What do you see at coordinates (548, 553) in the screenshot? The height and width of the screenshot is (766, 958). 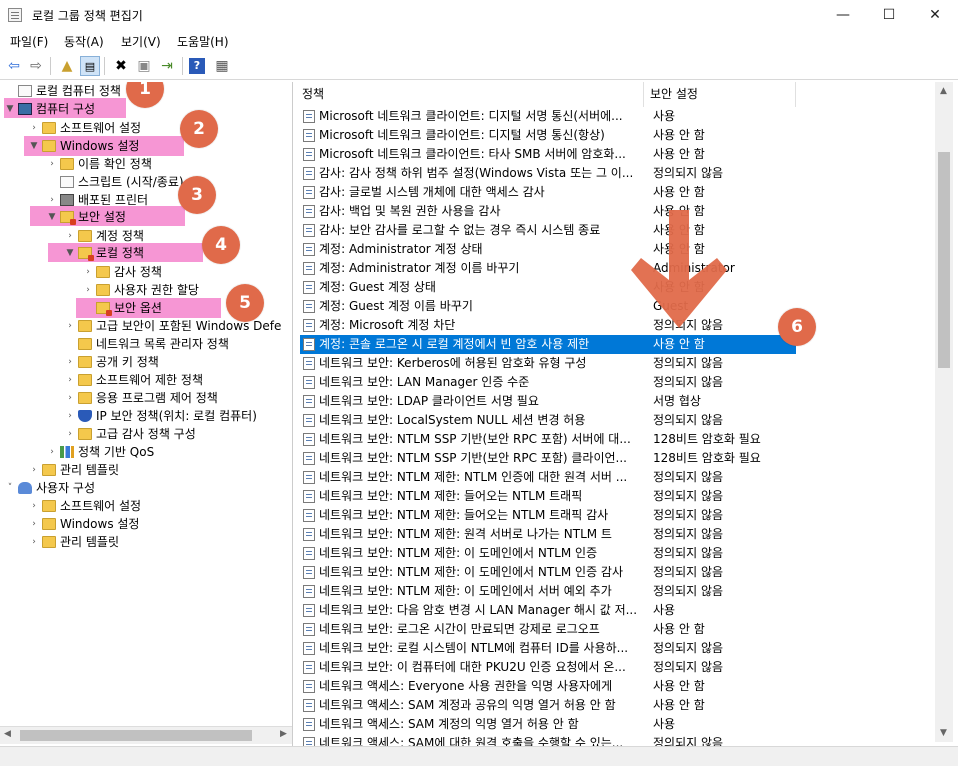 I see `list-row: 네트워크 보안: NTLM 제한: 이 도메인에서 NTLM 인증 정의되지 않음` at bounding box center [548, 553].